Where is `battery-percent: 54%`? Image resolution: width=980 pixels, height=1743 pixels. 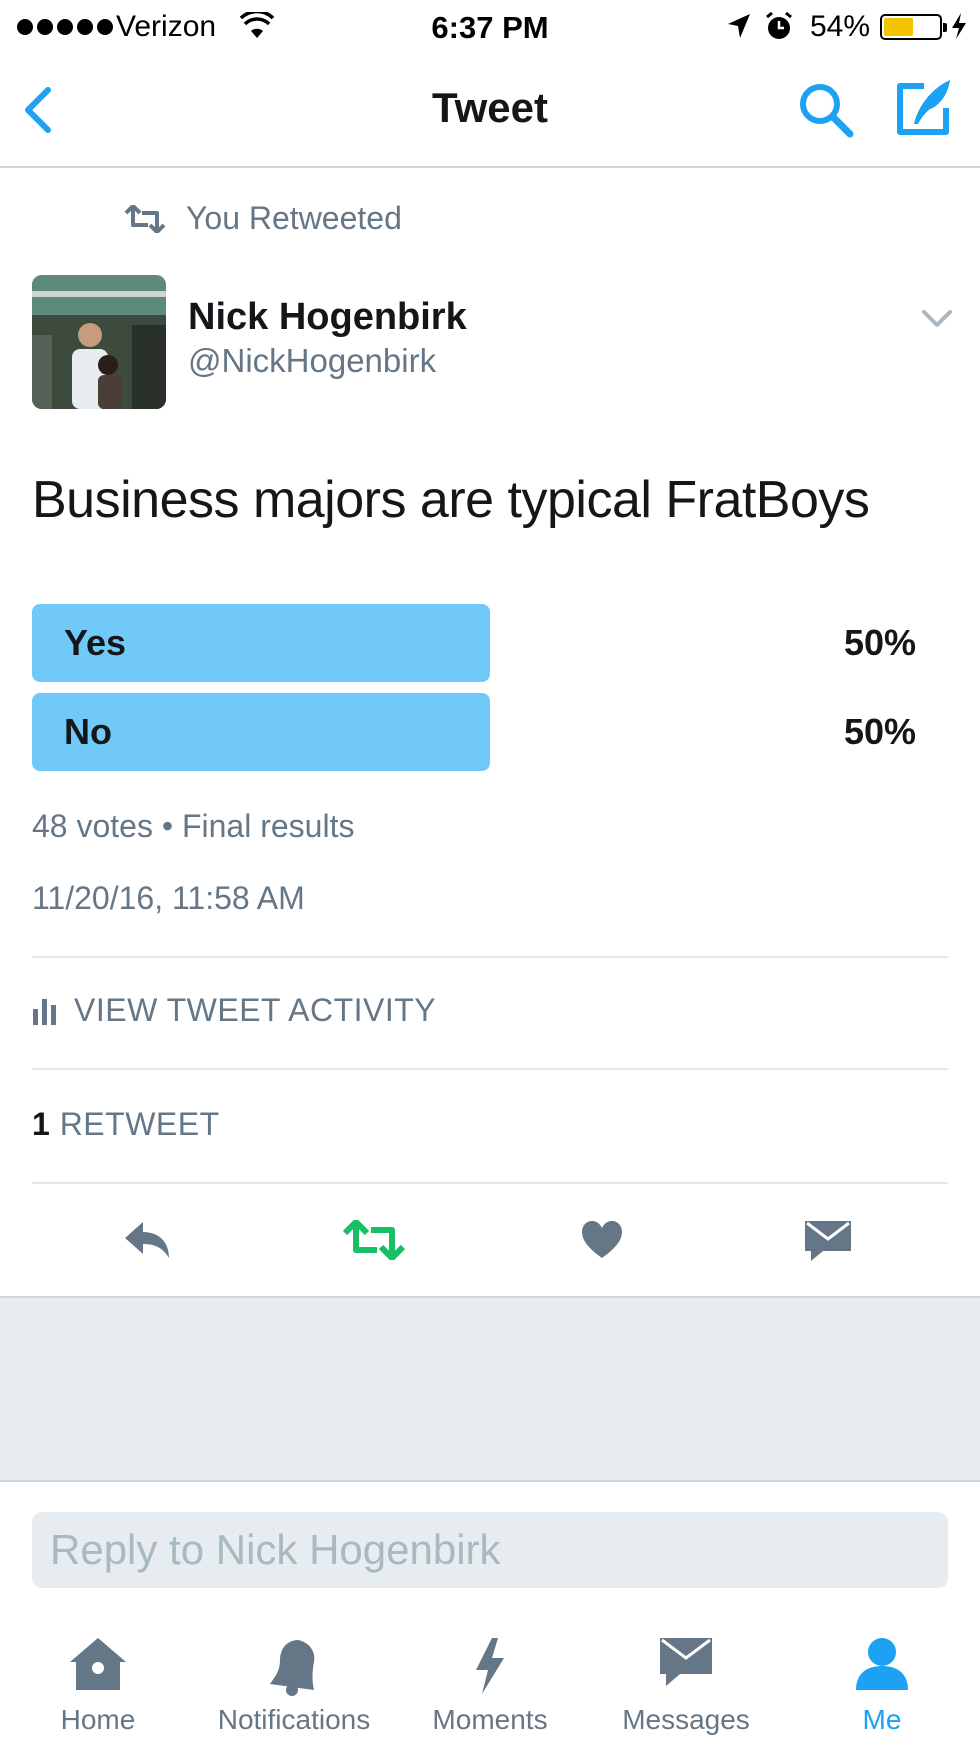
battery-percent: 54% is located at coordinates (840, 26).